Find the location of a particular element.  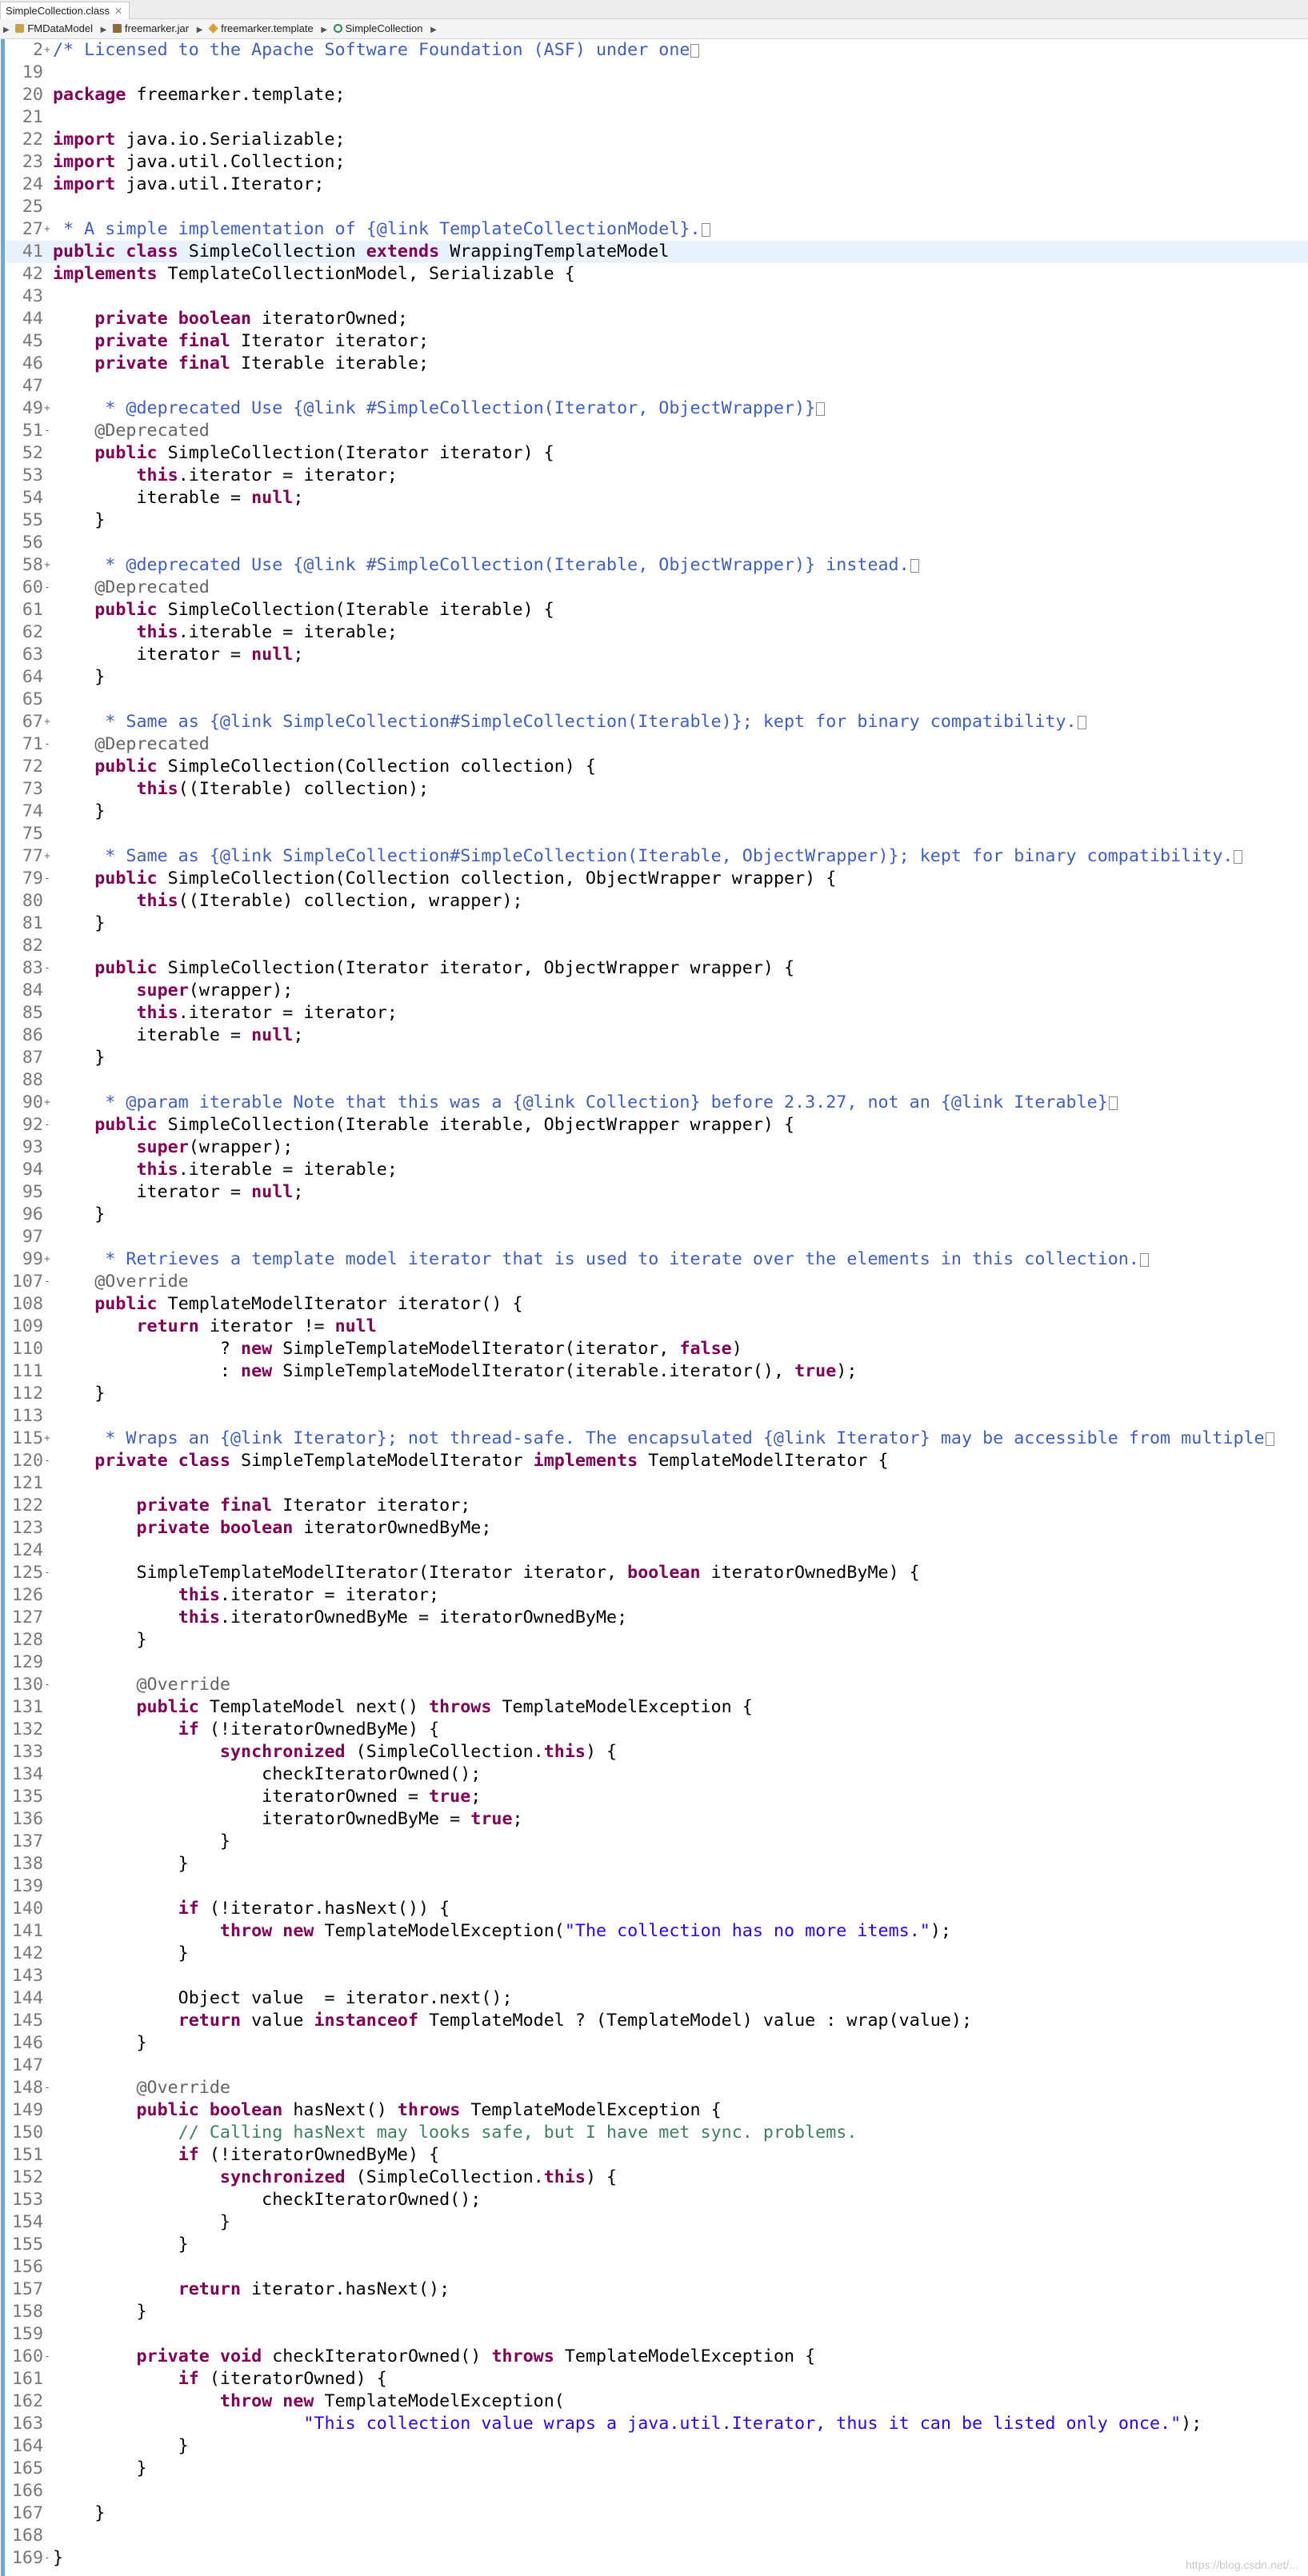

code-line: 139 is located at coordinates (657, 1887).